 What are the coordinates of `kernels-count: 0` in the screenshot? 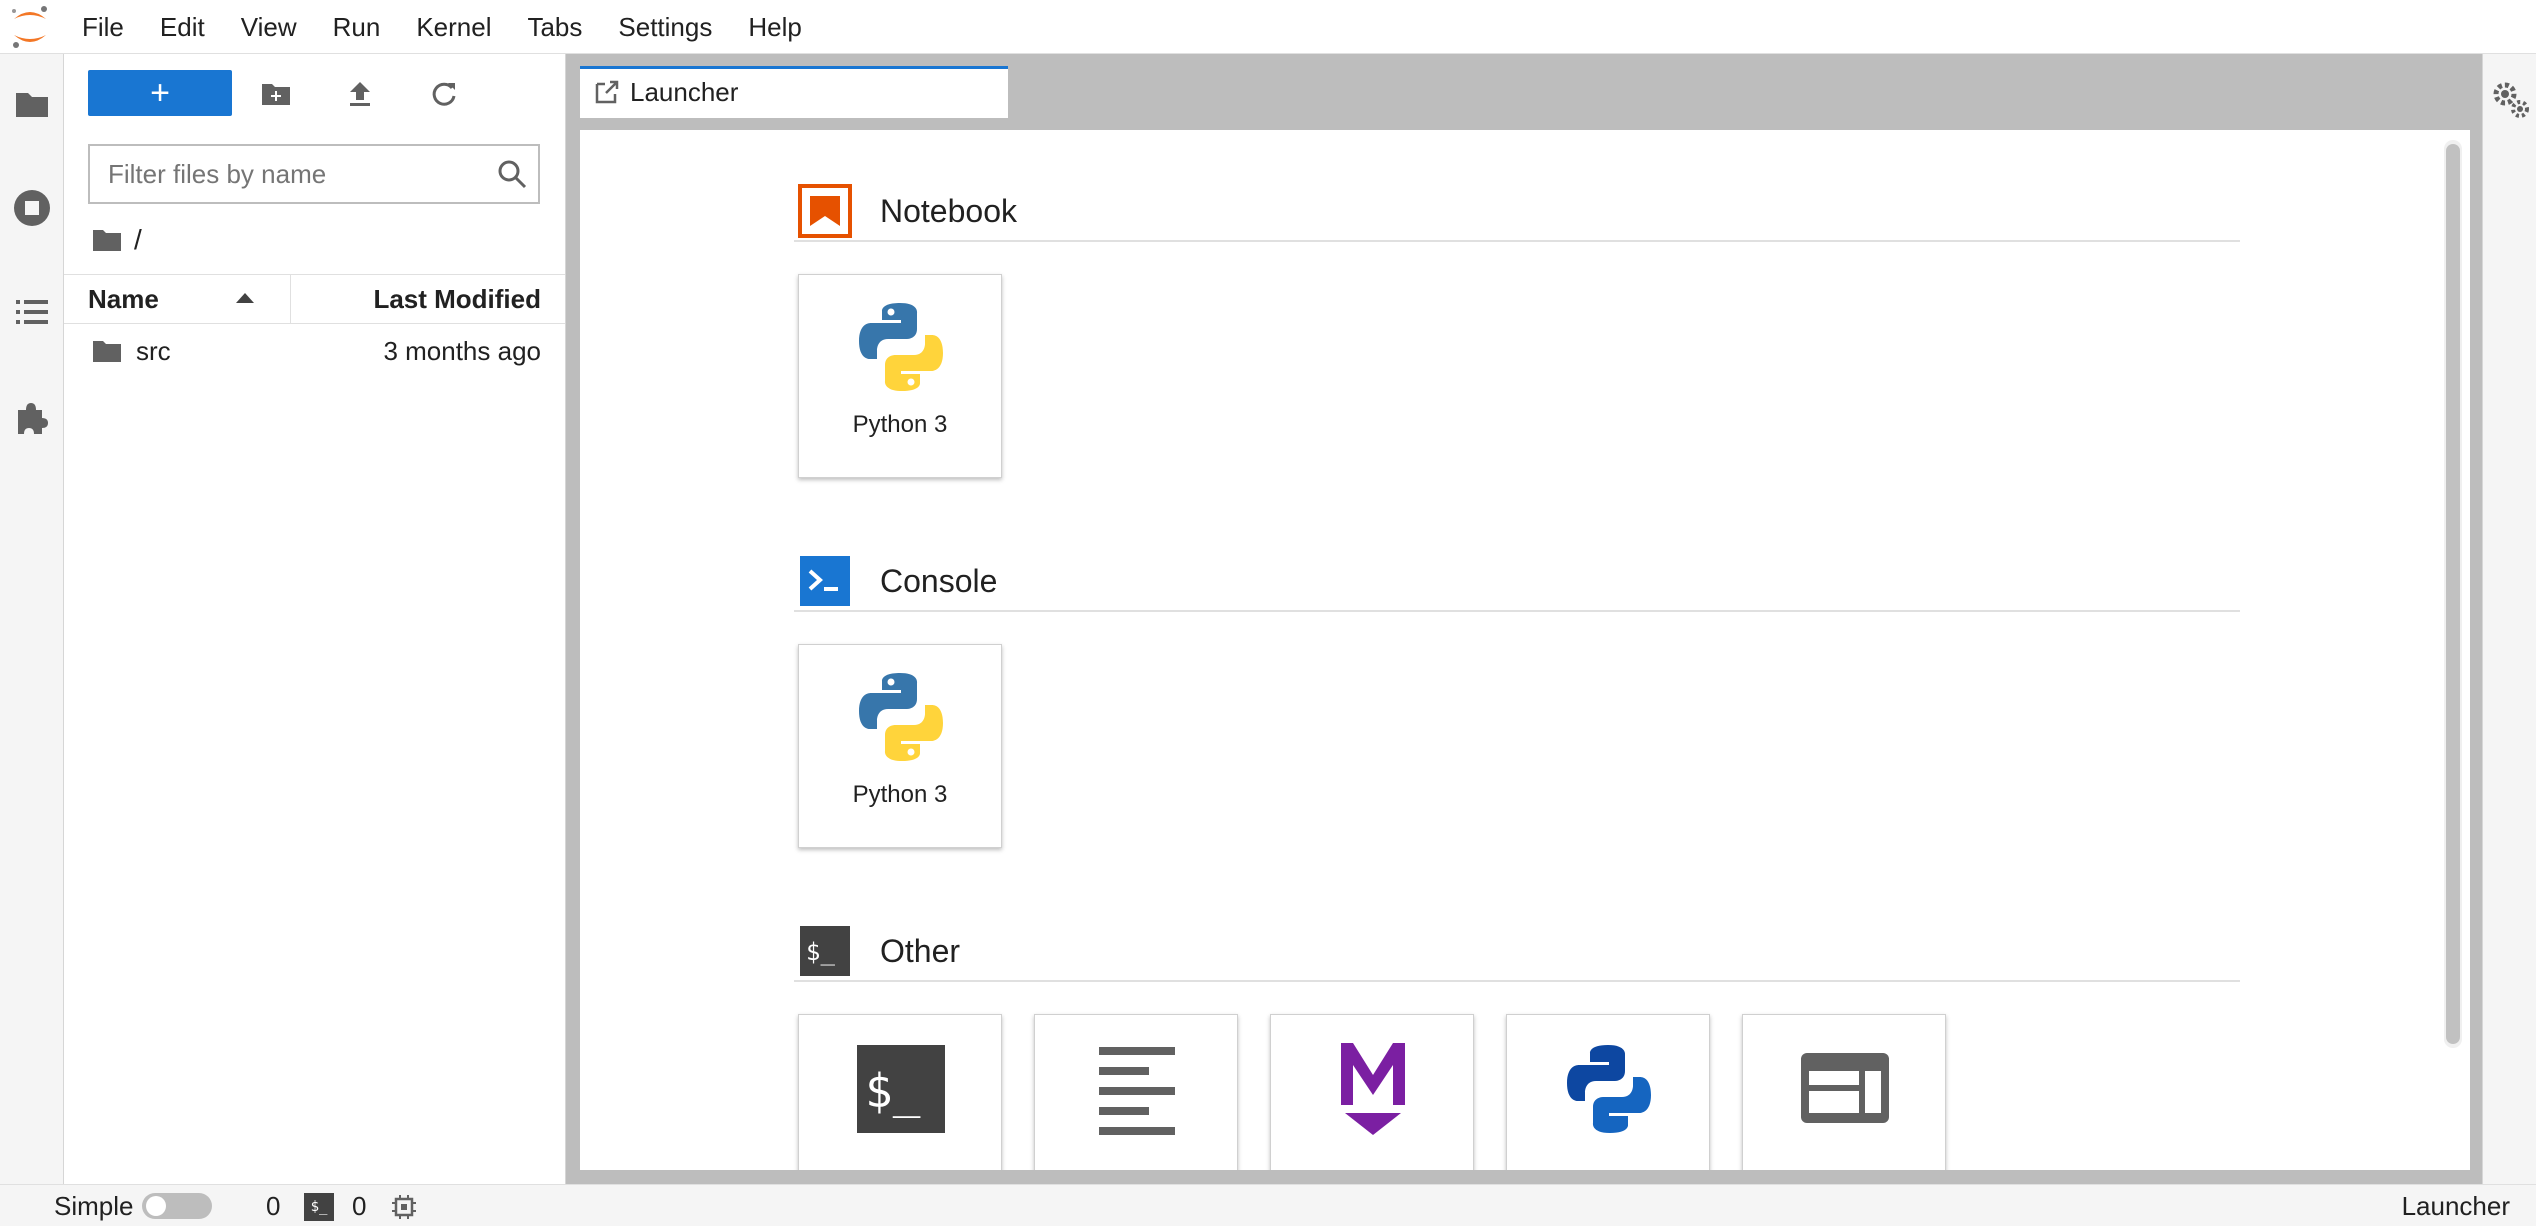 It's located at (359, 1206).